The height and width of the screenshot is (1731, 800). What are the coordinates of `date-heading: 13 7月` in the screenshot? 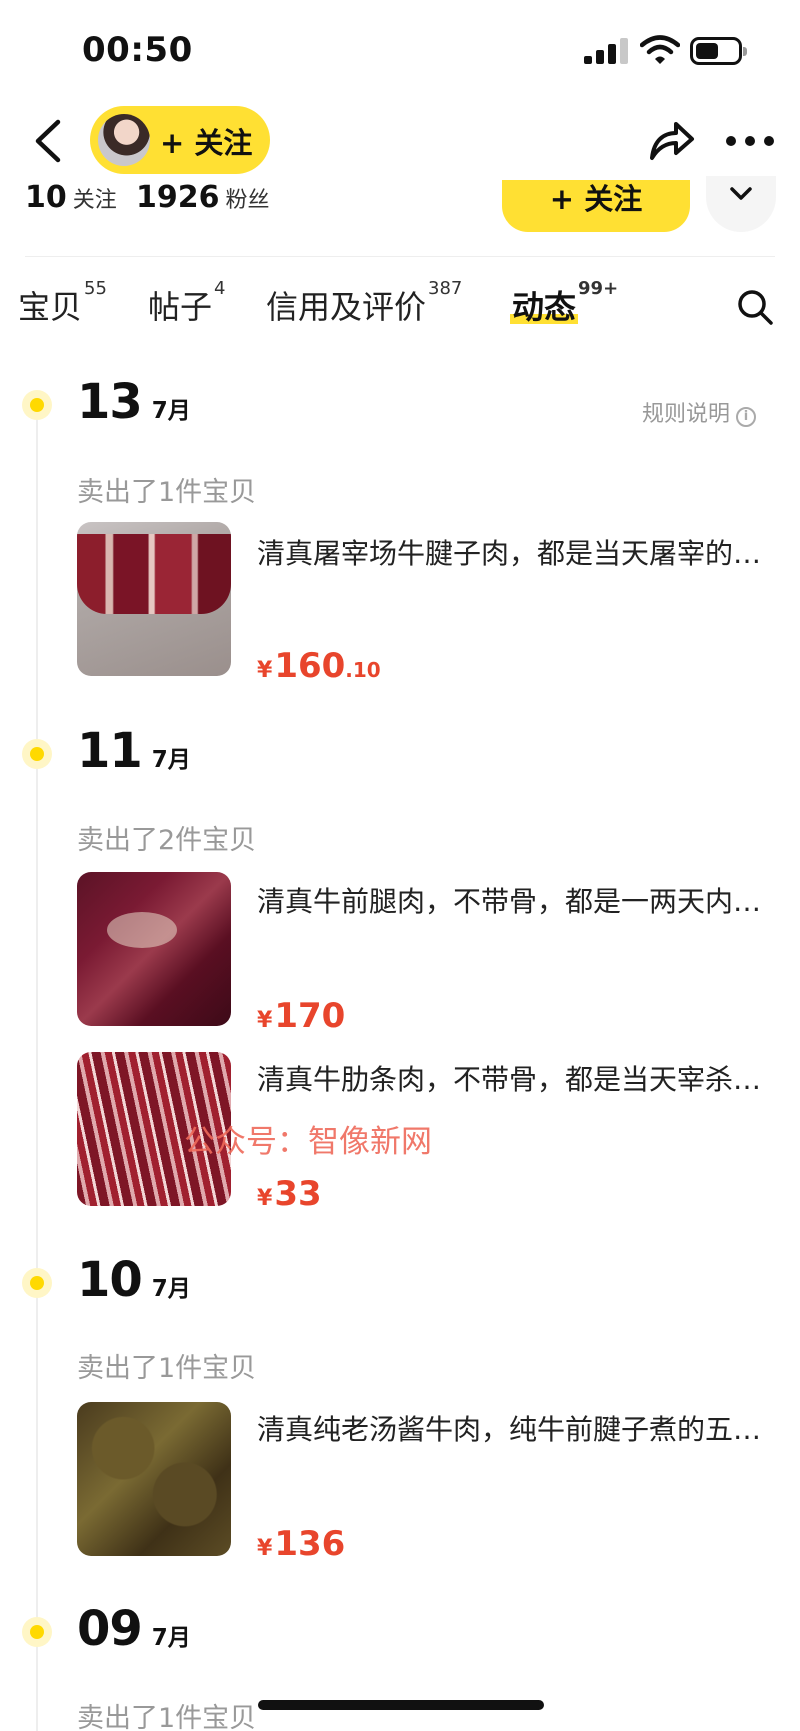 It's located at (134, 402).